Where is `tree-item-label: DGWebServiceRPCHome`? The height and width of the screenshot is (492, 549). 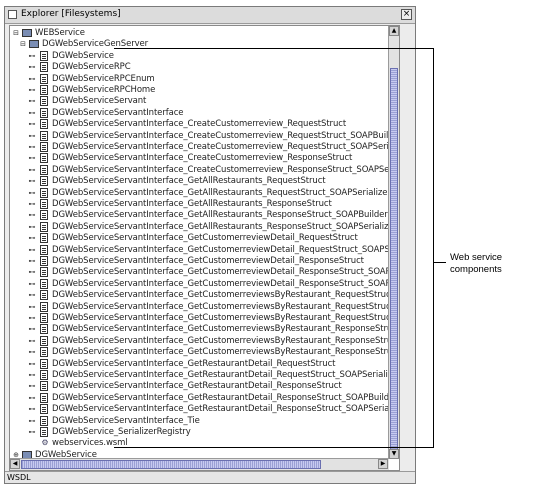
tree-item-label: DGWebServiceRPCHome is located at coordinates (104, 90).